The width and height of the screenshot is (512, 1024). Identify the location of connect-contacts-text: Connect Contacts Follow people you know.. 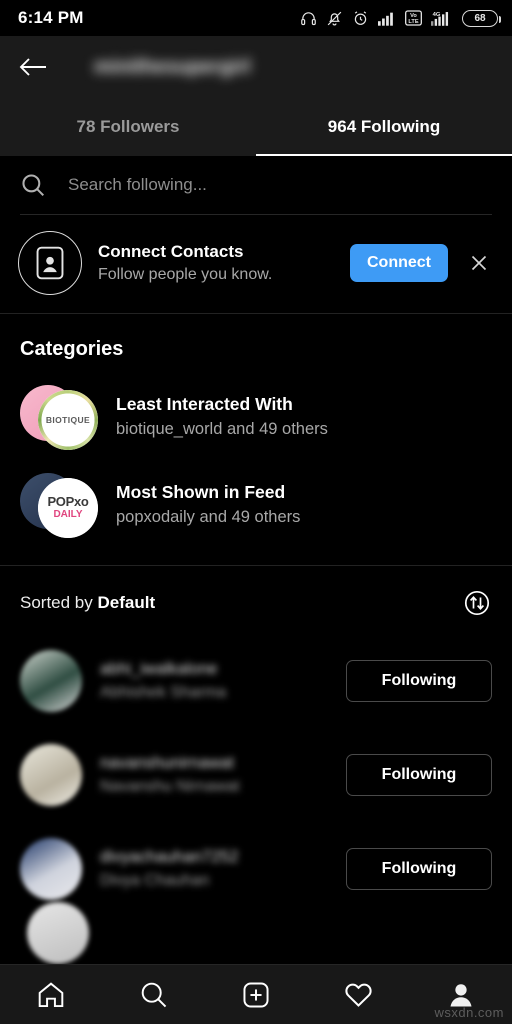
(216, 263).